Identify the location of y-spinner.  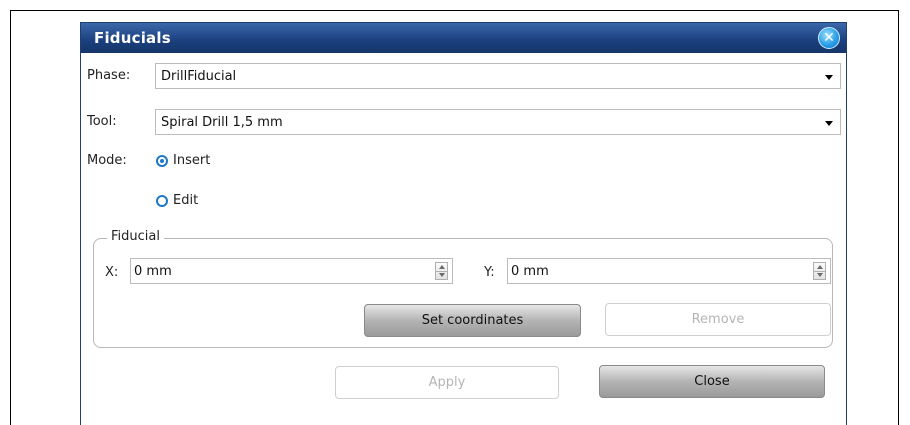
(819, 271).